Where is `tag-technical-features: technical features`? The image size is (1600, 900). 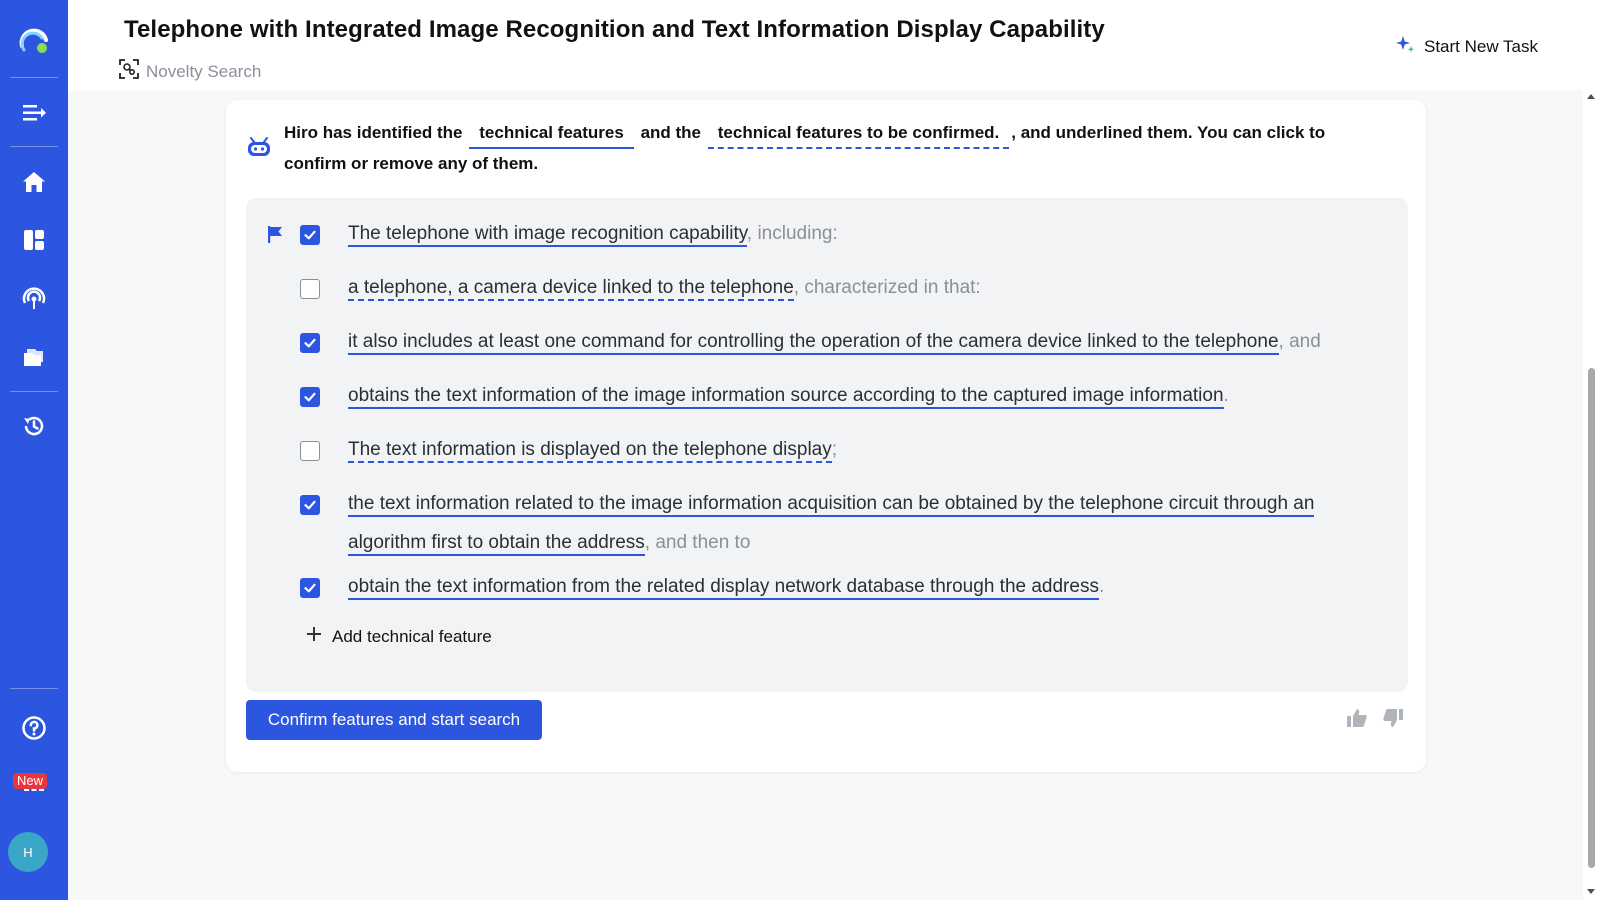 tag-technical-features: technical features is located at coordinates (551, 134).